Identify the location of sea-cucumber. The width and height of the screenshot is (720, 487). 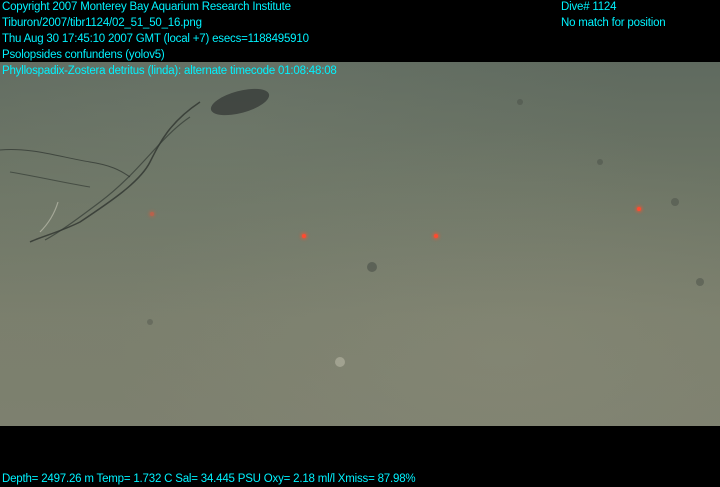
(240, 102).